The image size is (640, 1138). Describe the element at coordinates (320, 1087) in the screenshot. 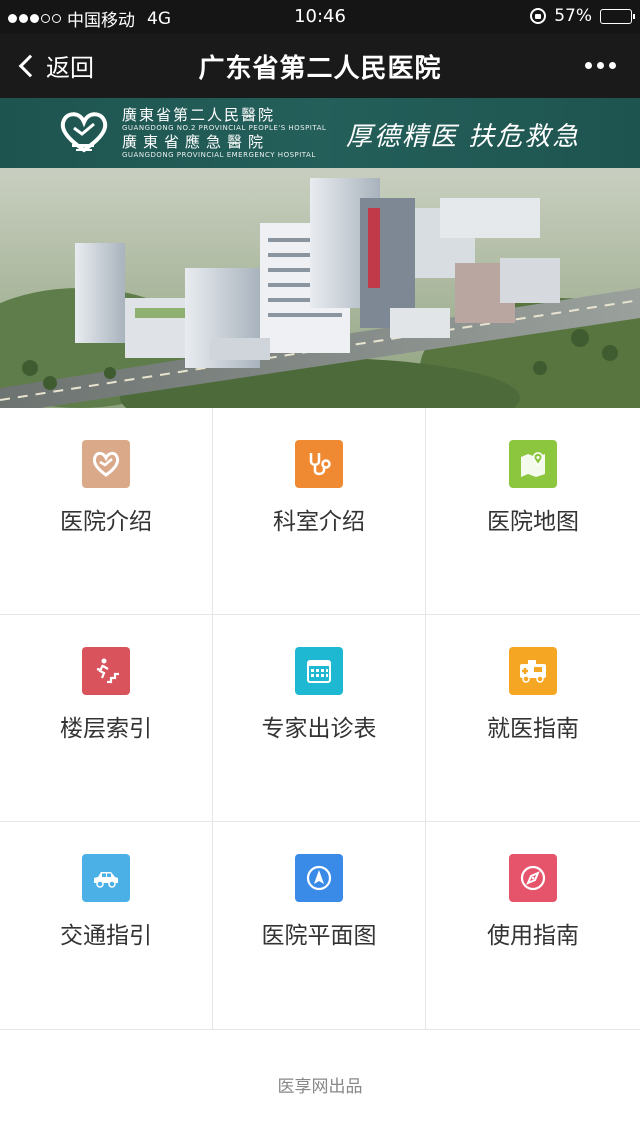

I see `footer-credit: 医享网出品` at that location.